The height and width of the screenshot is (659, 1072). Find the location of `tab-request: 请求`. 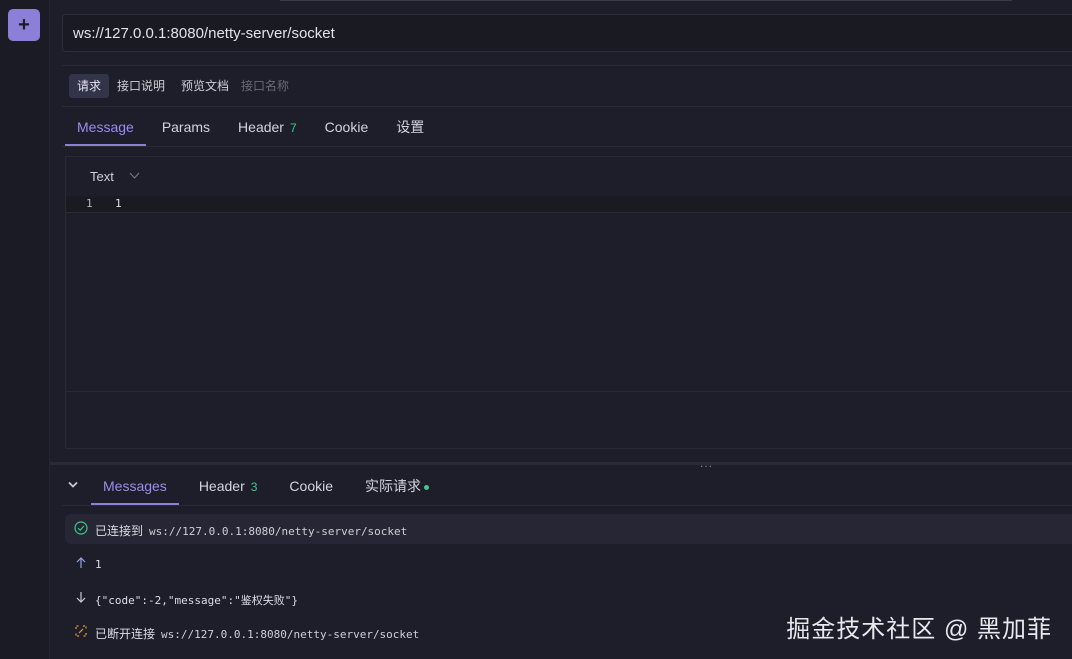

tab-request: 请求 is located at coordinates (89, 86).